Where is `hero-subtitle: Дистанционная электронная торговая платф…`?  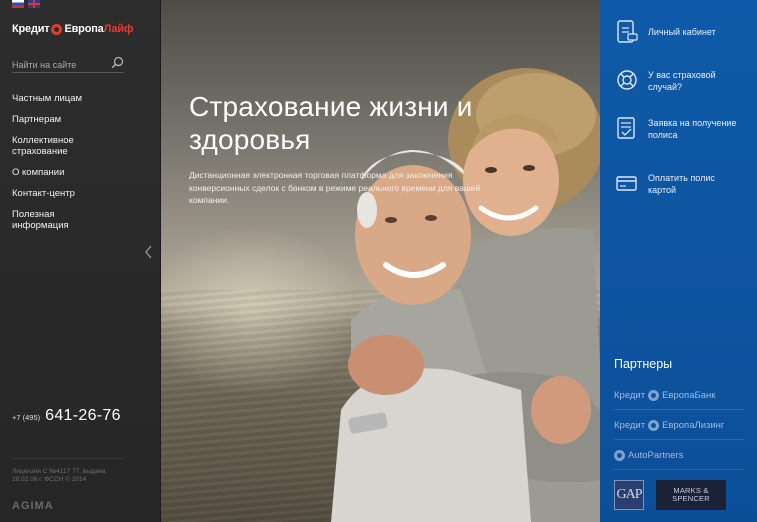 hero-subtitle: Дистанционная электронная торговая платф… is located at coordinates (335, 187).